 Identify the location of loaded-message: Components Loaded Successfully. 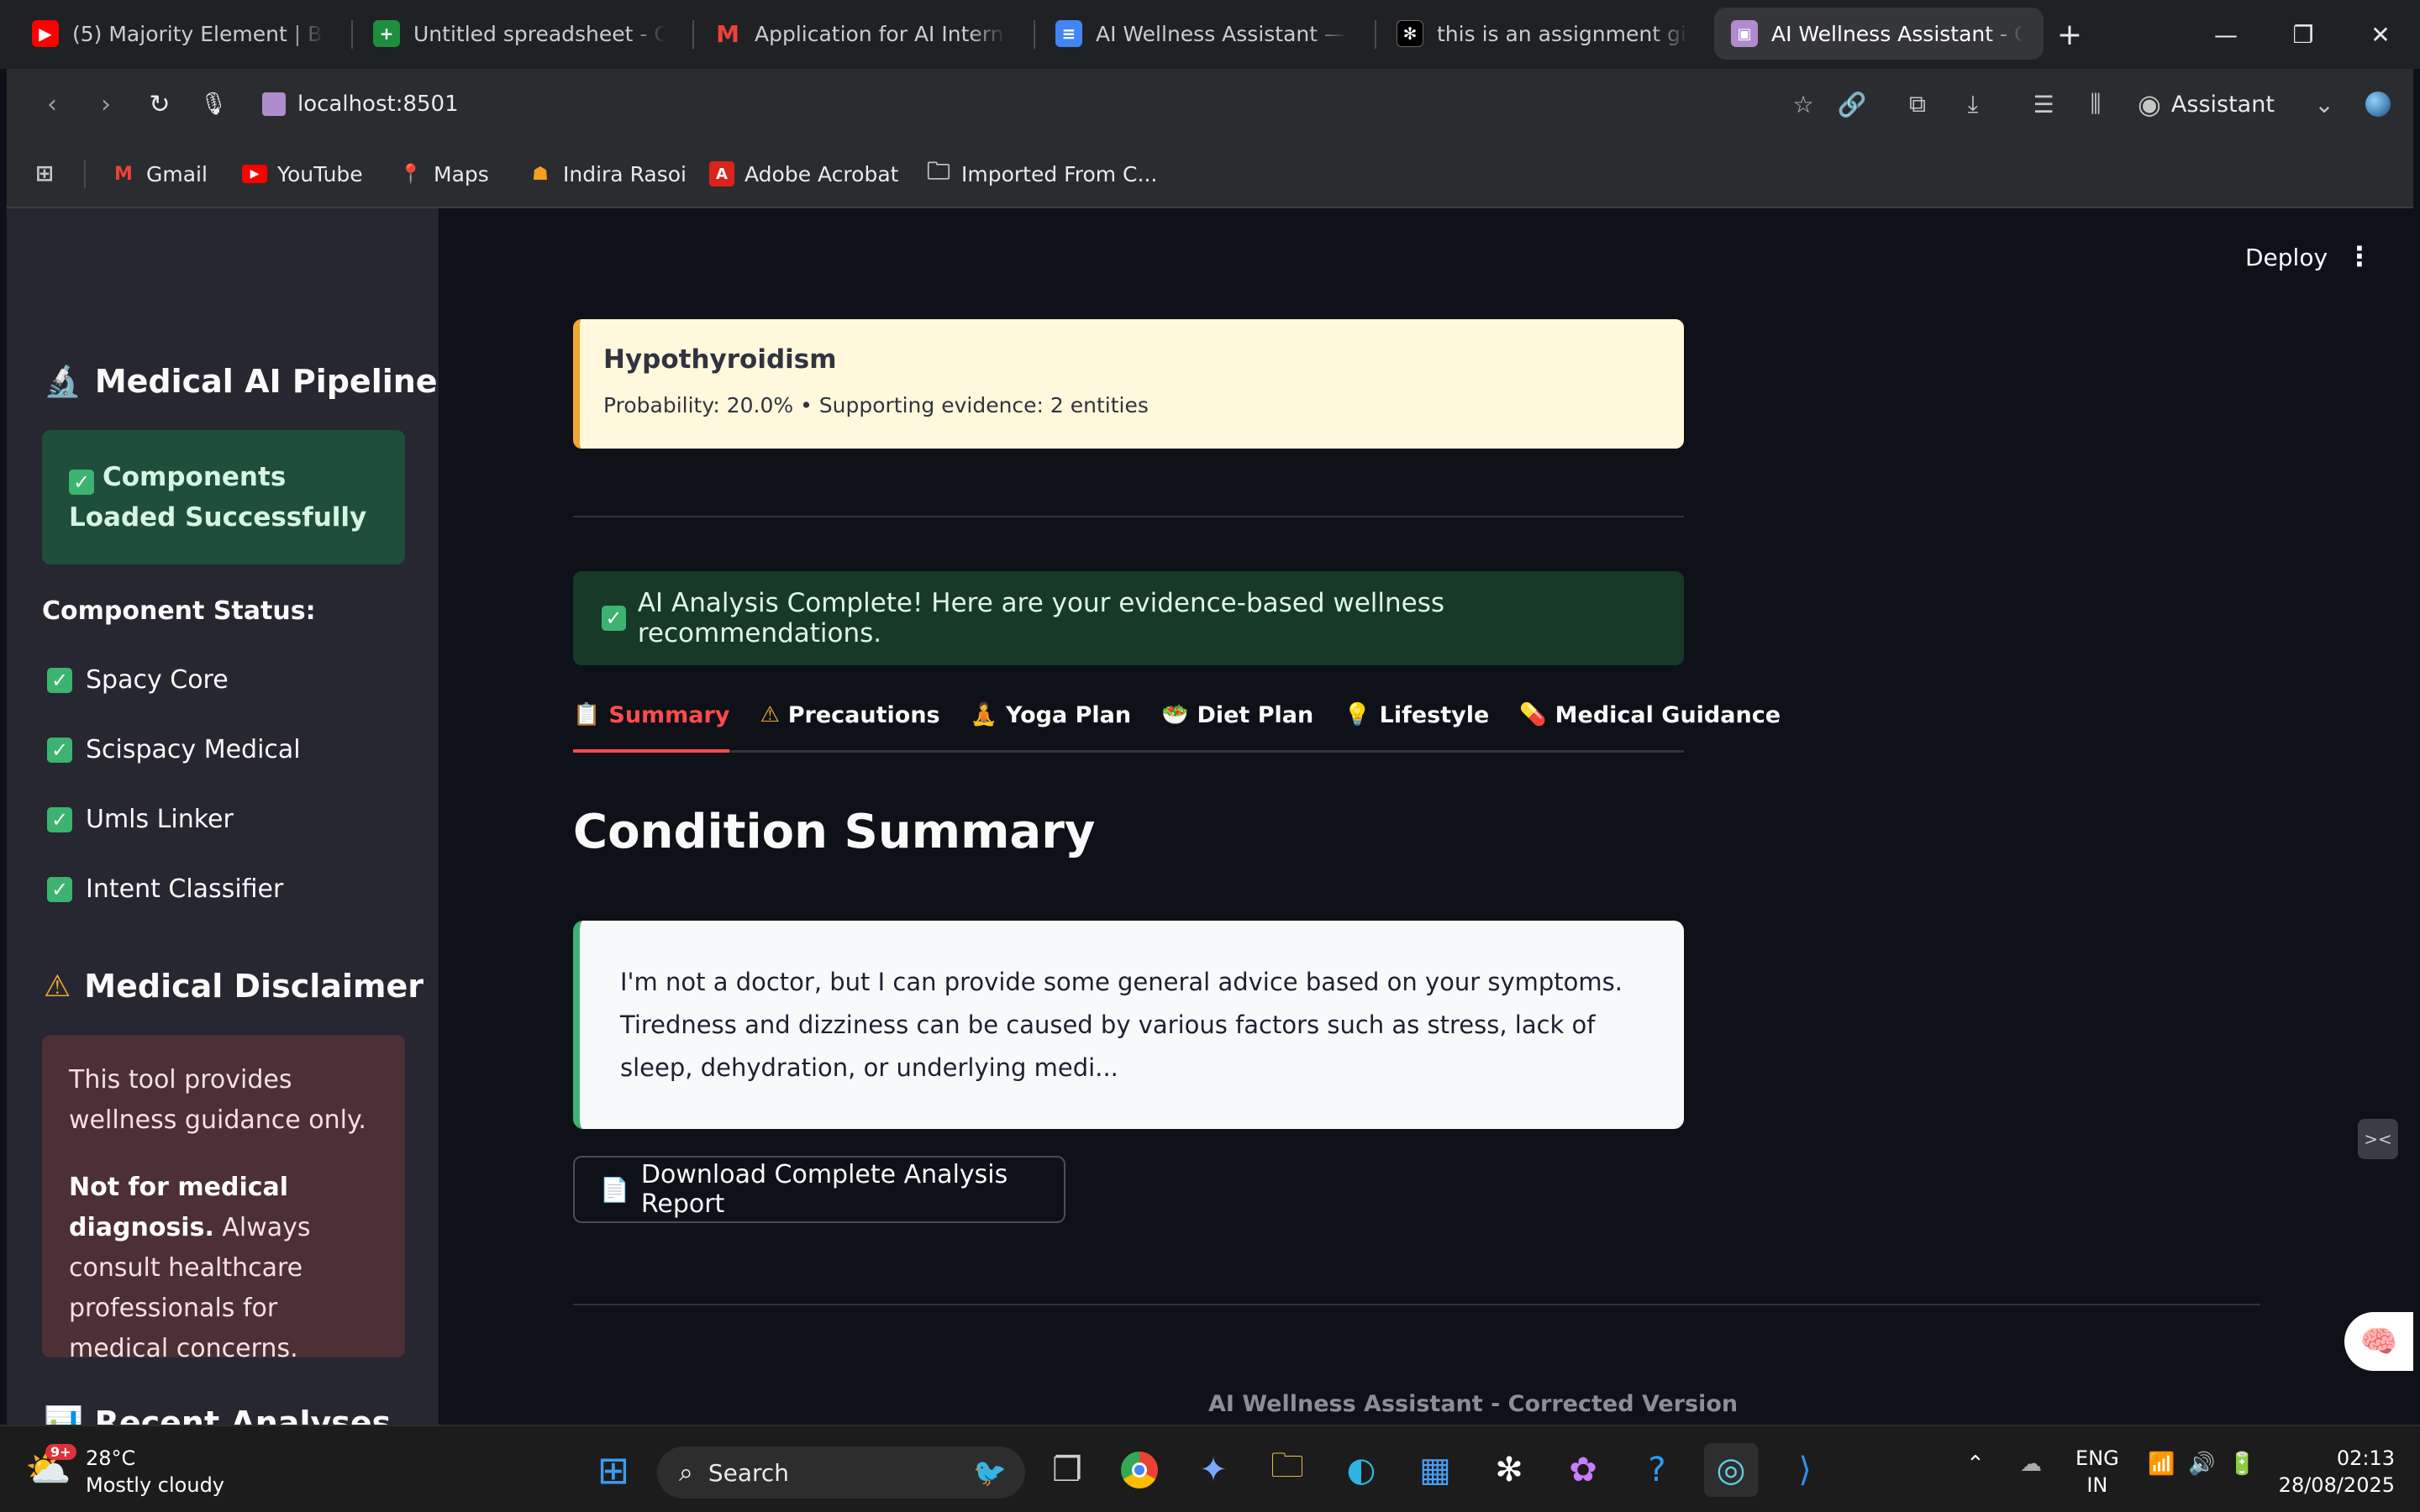
(218, 497).